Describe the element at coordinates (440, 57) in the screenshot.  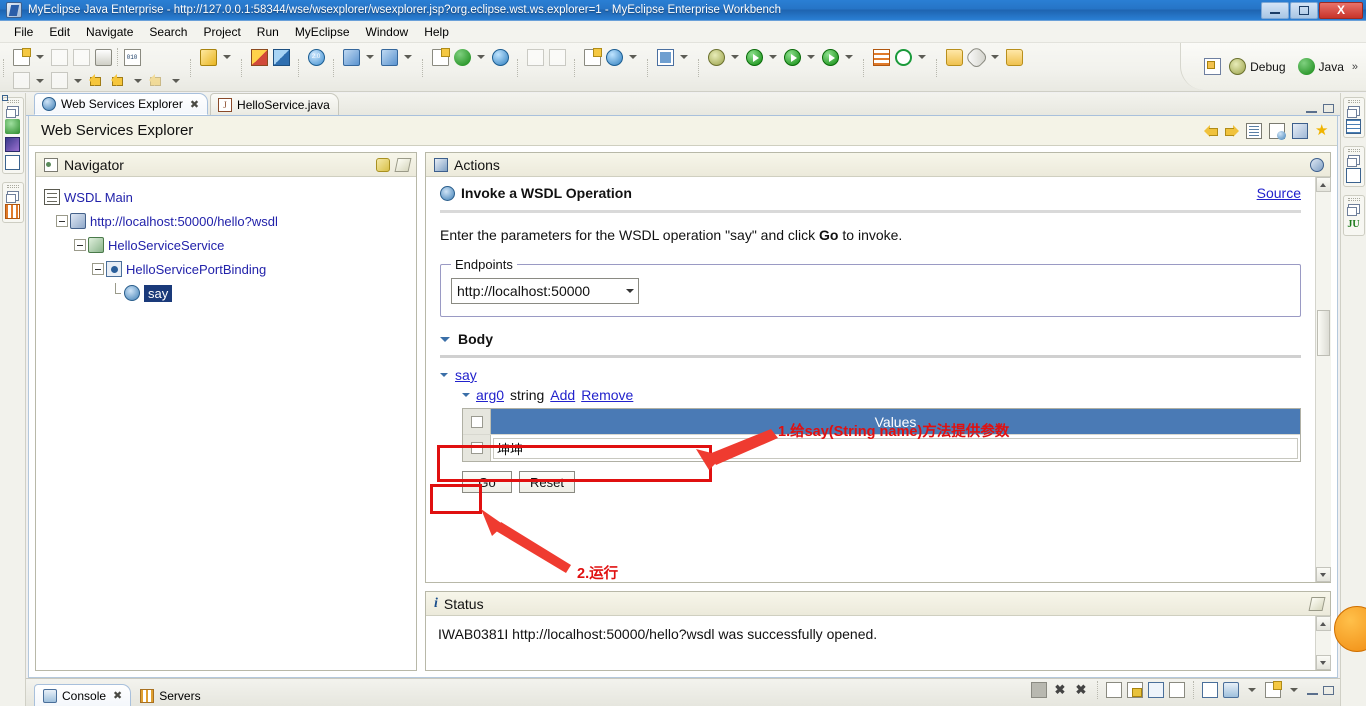
I see `import-button` at that location.